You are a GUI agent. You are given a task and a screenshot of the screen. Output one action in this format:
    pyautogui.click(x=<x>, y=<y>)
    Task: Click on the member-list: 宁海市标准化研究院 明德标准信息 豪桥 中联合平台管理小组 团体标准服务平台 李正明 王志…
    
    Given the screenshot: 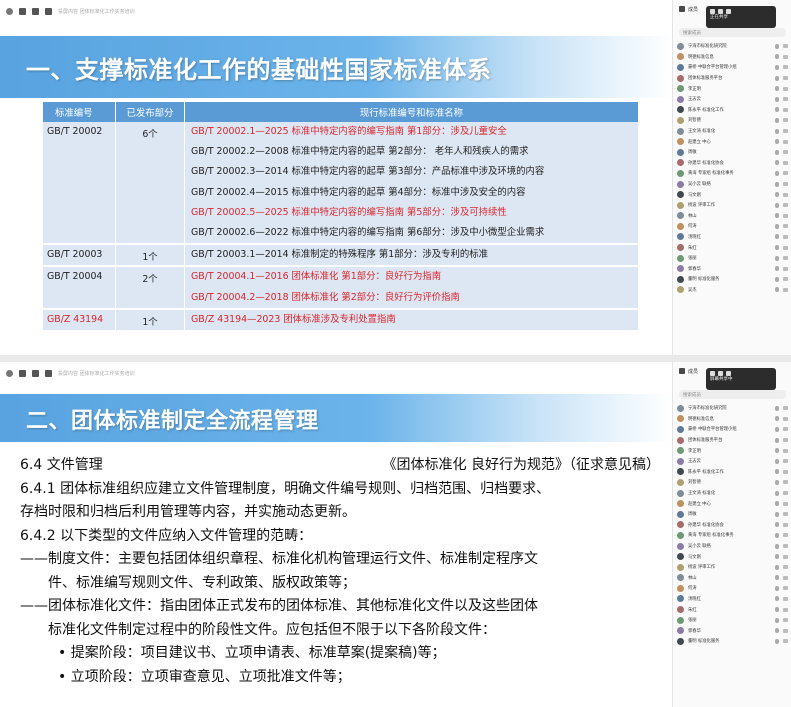 What is the action you would take?
    pyautogui.click(x=732, y=168)
    